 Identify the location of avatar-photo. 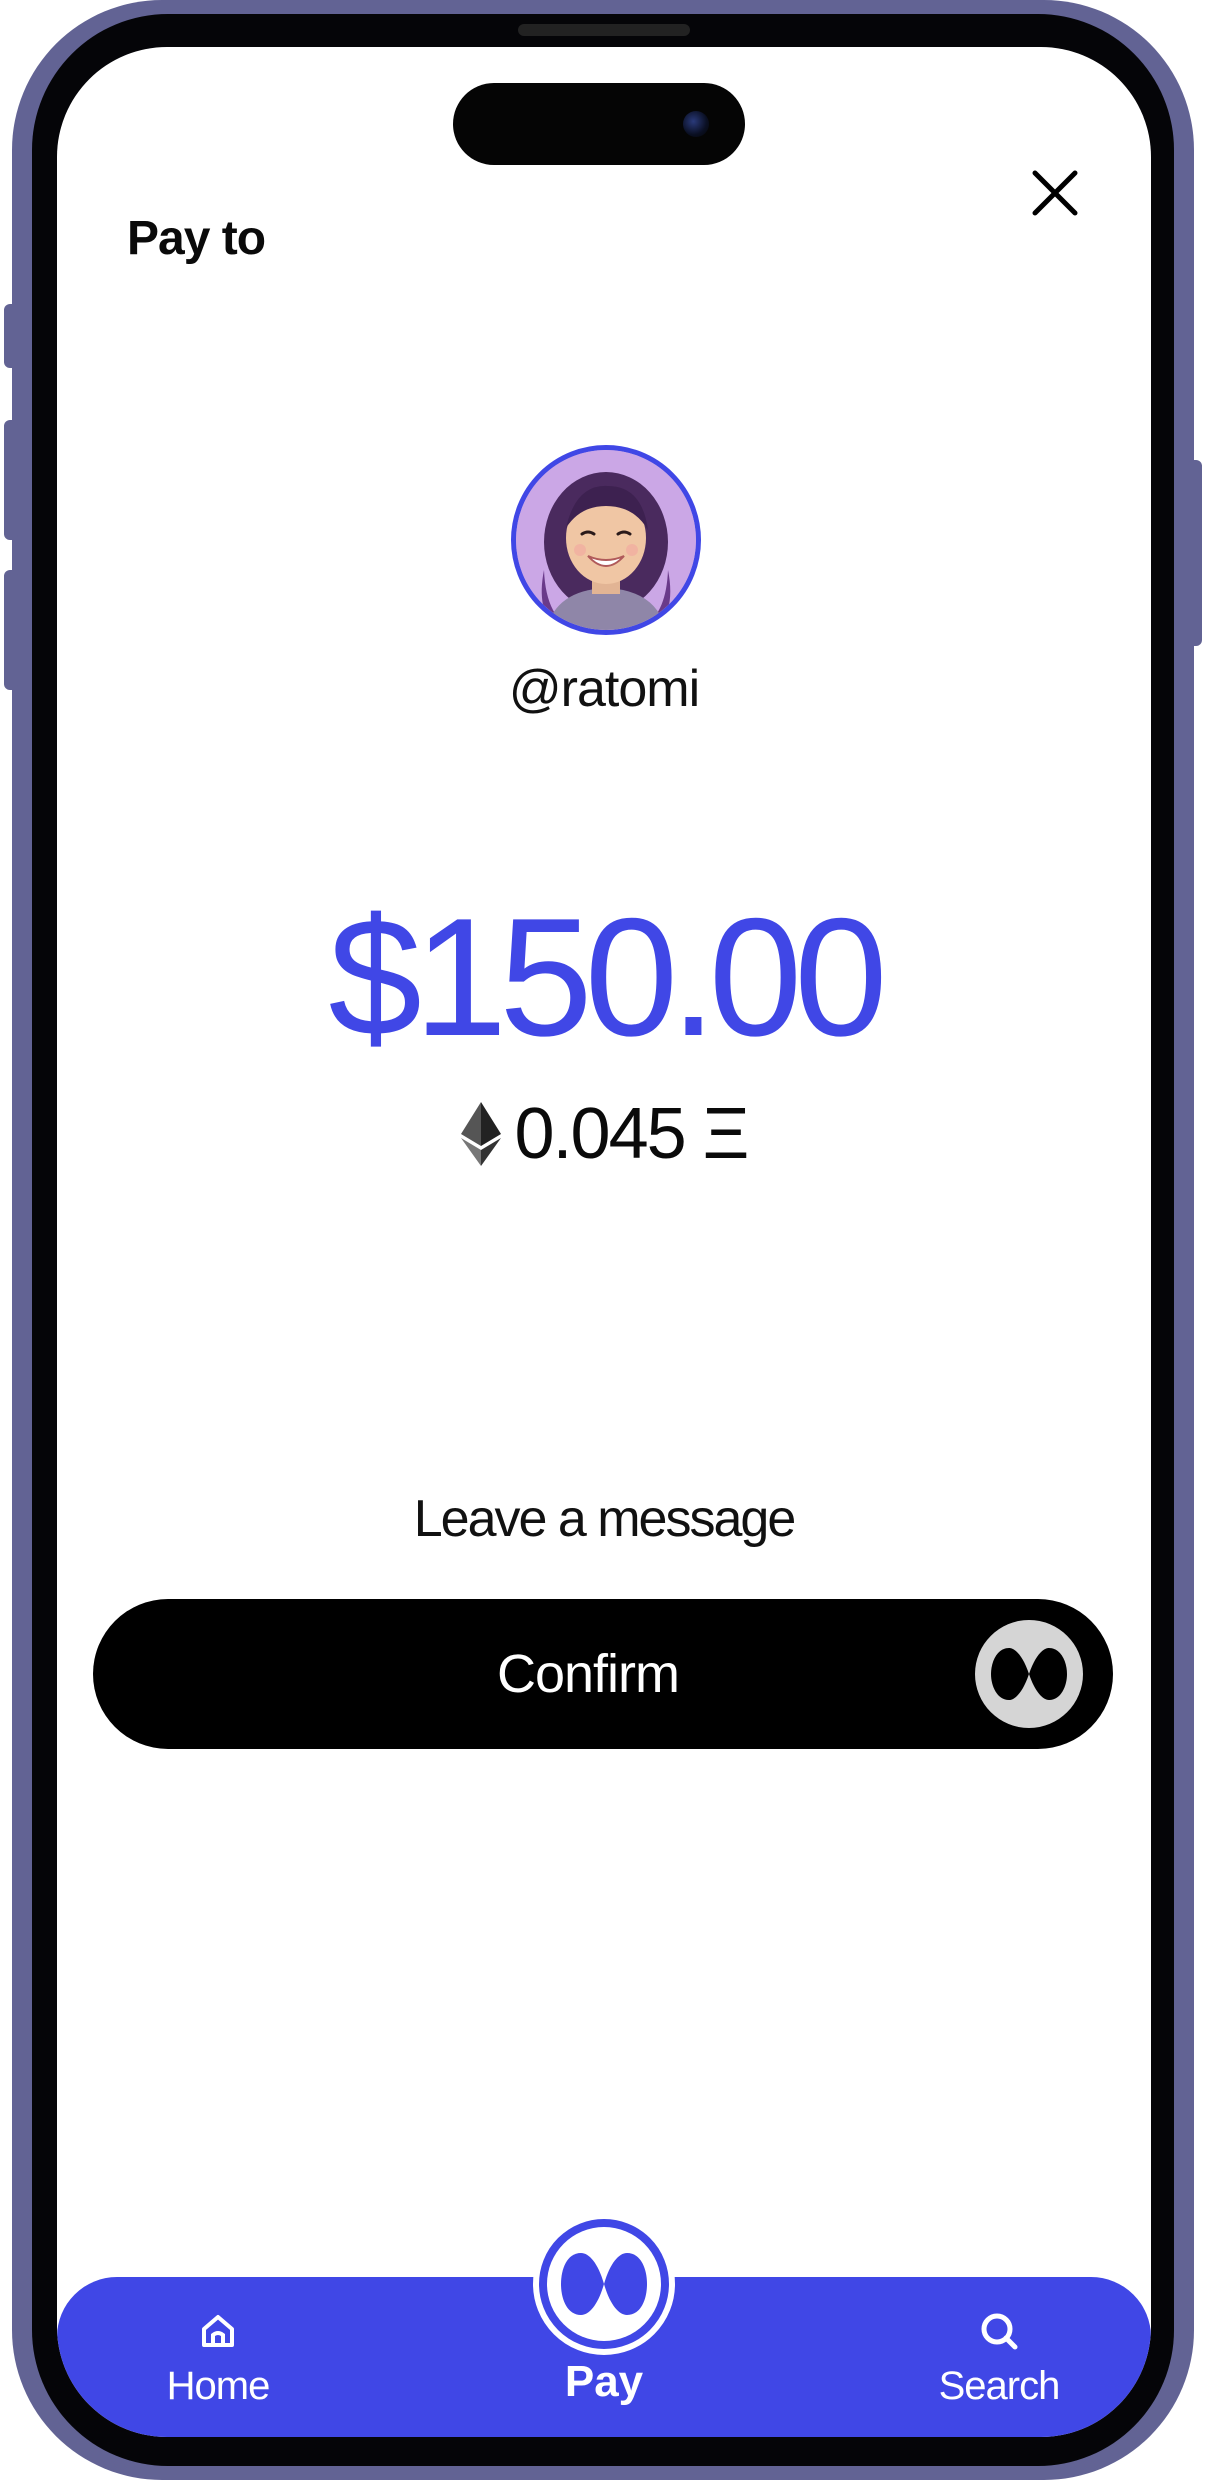
(606, 540).